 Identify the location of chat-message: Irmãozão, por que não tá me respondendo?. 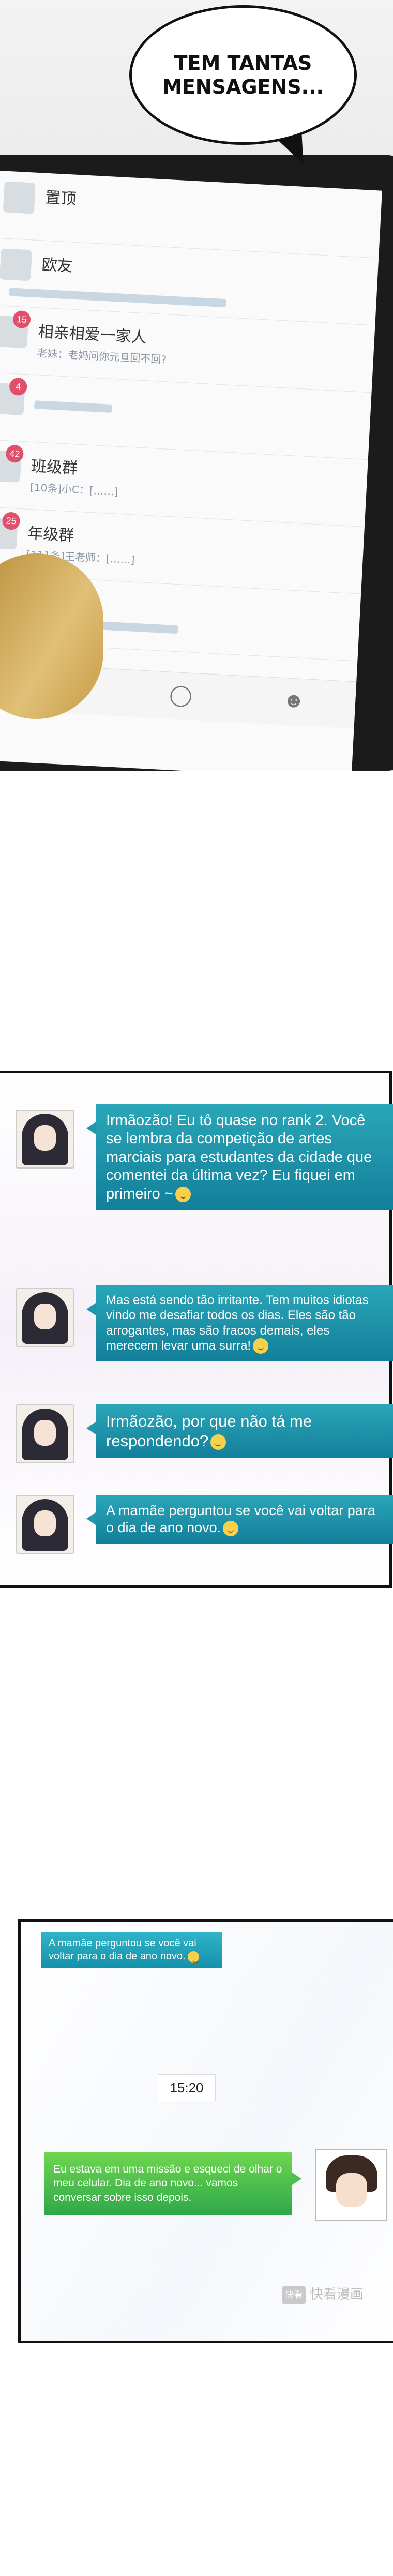
(239, 1431).